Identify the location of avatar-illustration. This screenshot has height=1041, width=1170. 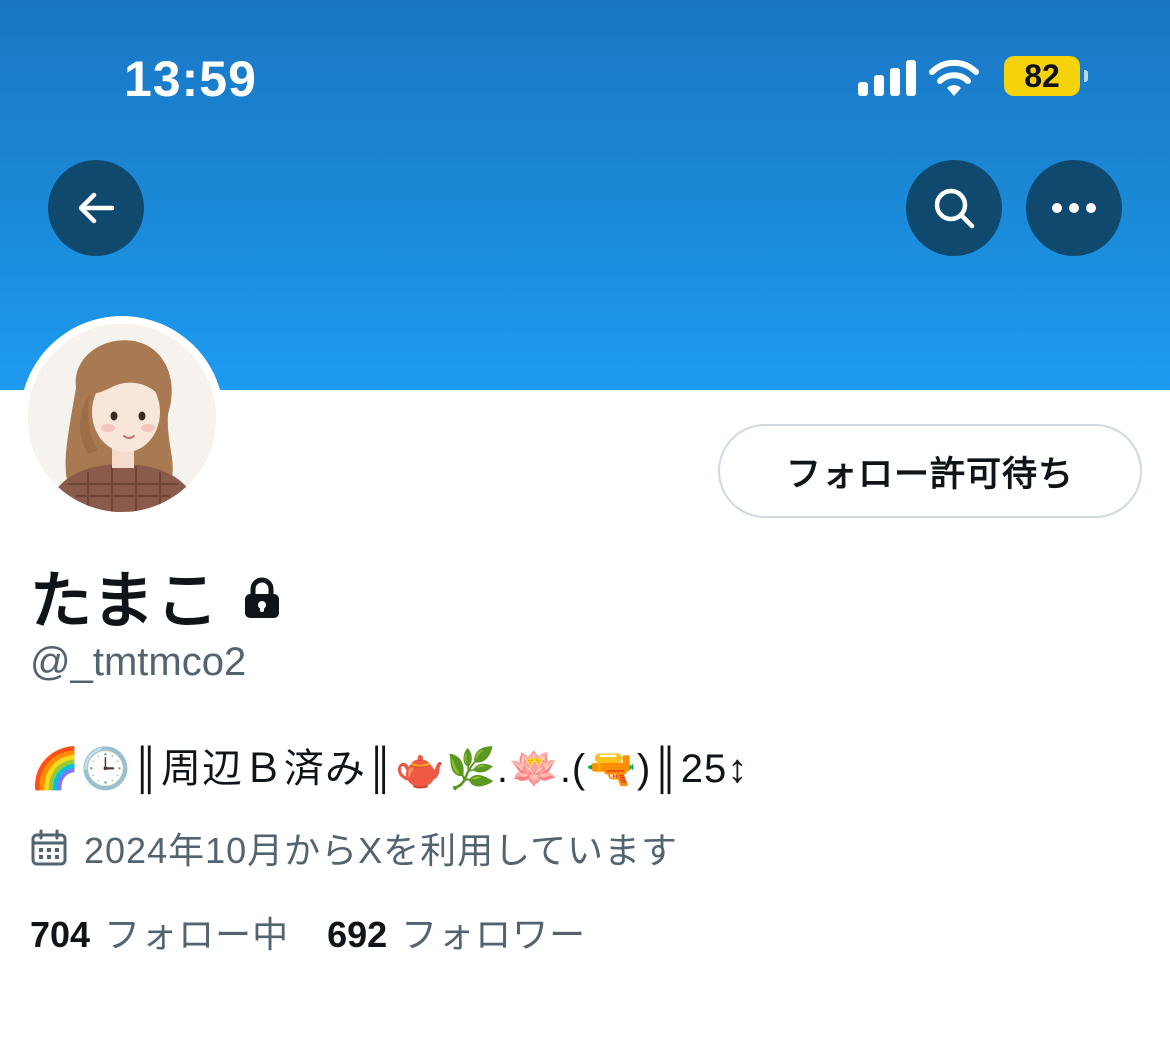
(122, 418).